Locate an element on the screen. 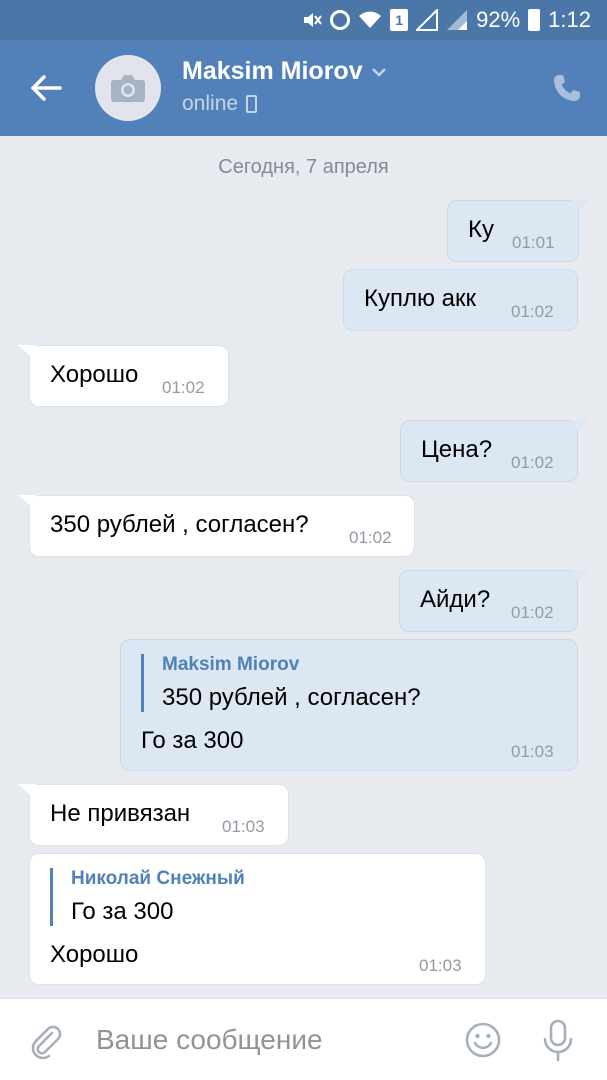  clock: 1:12 is located at coordinates (569, 19).